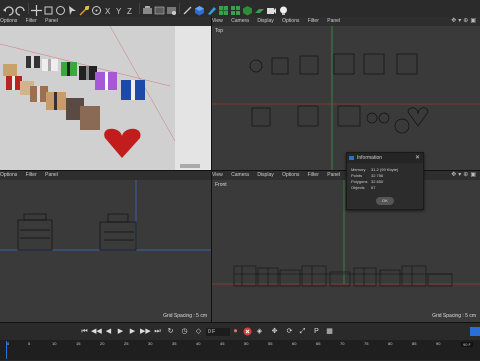 The width and height of the screenshot is (480, 361). What do you see at coordinates (417, 158) in the screenshot?
I see `close-icon: ✕` at bounding box center [417, 158].